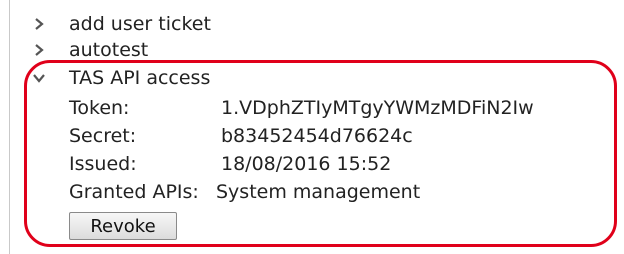 The height and width of the screenshot is (254, 624). What do you see at coordinates (103, 164) in the screenshot?
I see `issued-label: Issued:` at bounding box center [103, 164].